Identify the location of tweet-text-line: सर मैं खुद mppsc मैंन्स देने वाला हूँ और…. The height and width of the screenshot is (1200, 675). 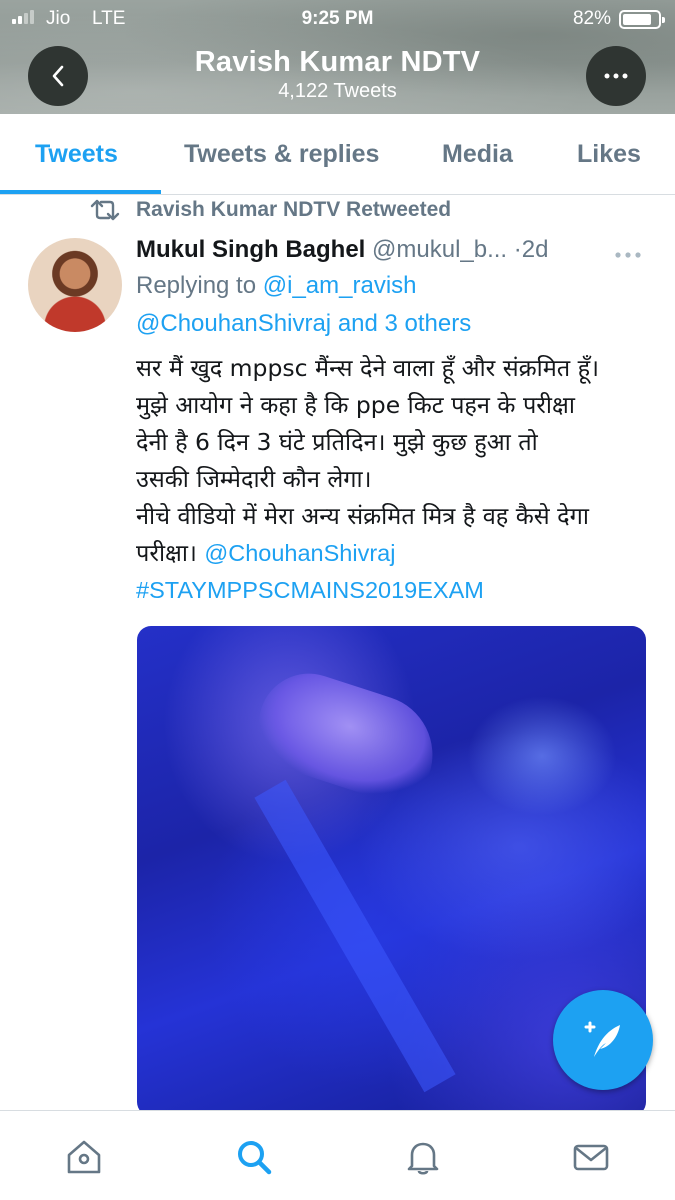
(368, 368).